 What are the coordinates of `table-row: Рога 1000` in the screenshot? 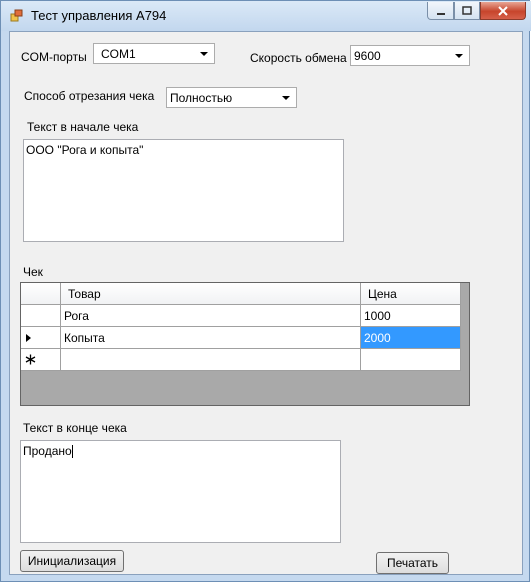 It's located at (241, 316).